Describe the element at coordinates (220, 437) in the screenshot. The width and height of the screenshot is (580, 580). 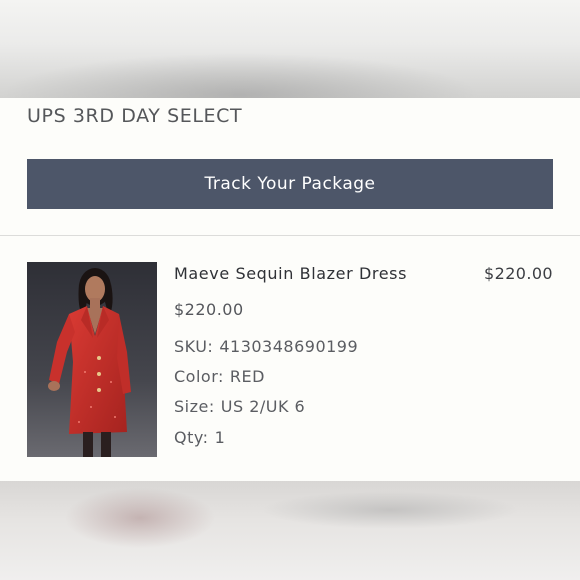
I see `quantity-value: 1` at that location.